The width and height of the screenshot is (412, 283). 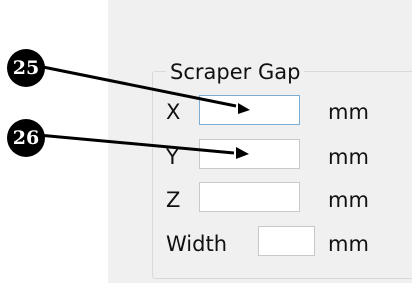 I want to click on y-label: Y, so click(x=172, y=157).